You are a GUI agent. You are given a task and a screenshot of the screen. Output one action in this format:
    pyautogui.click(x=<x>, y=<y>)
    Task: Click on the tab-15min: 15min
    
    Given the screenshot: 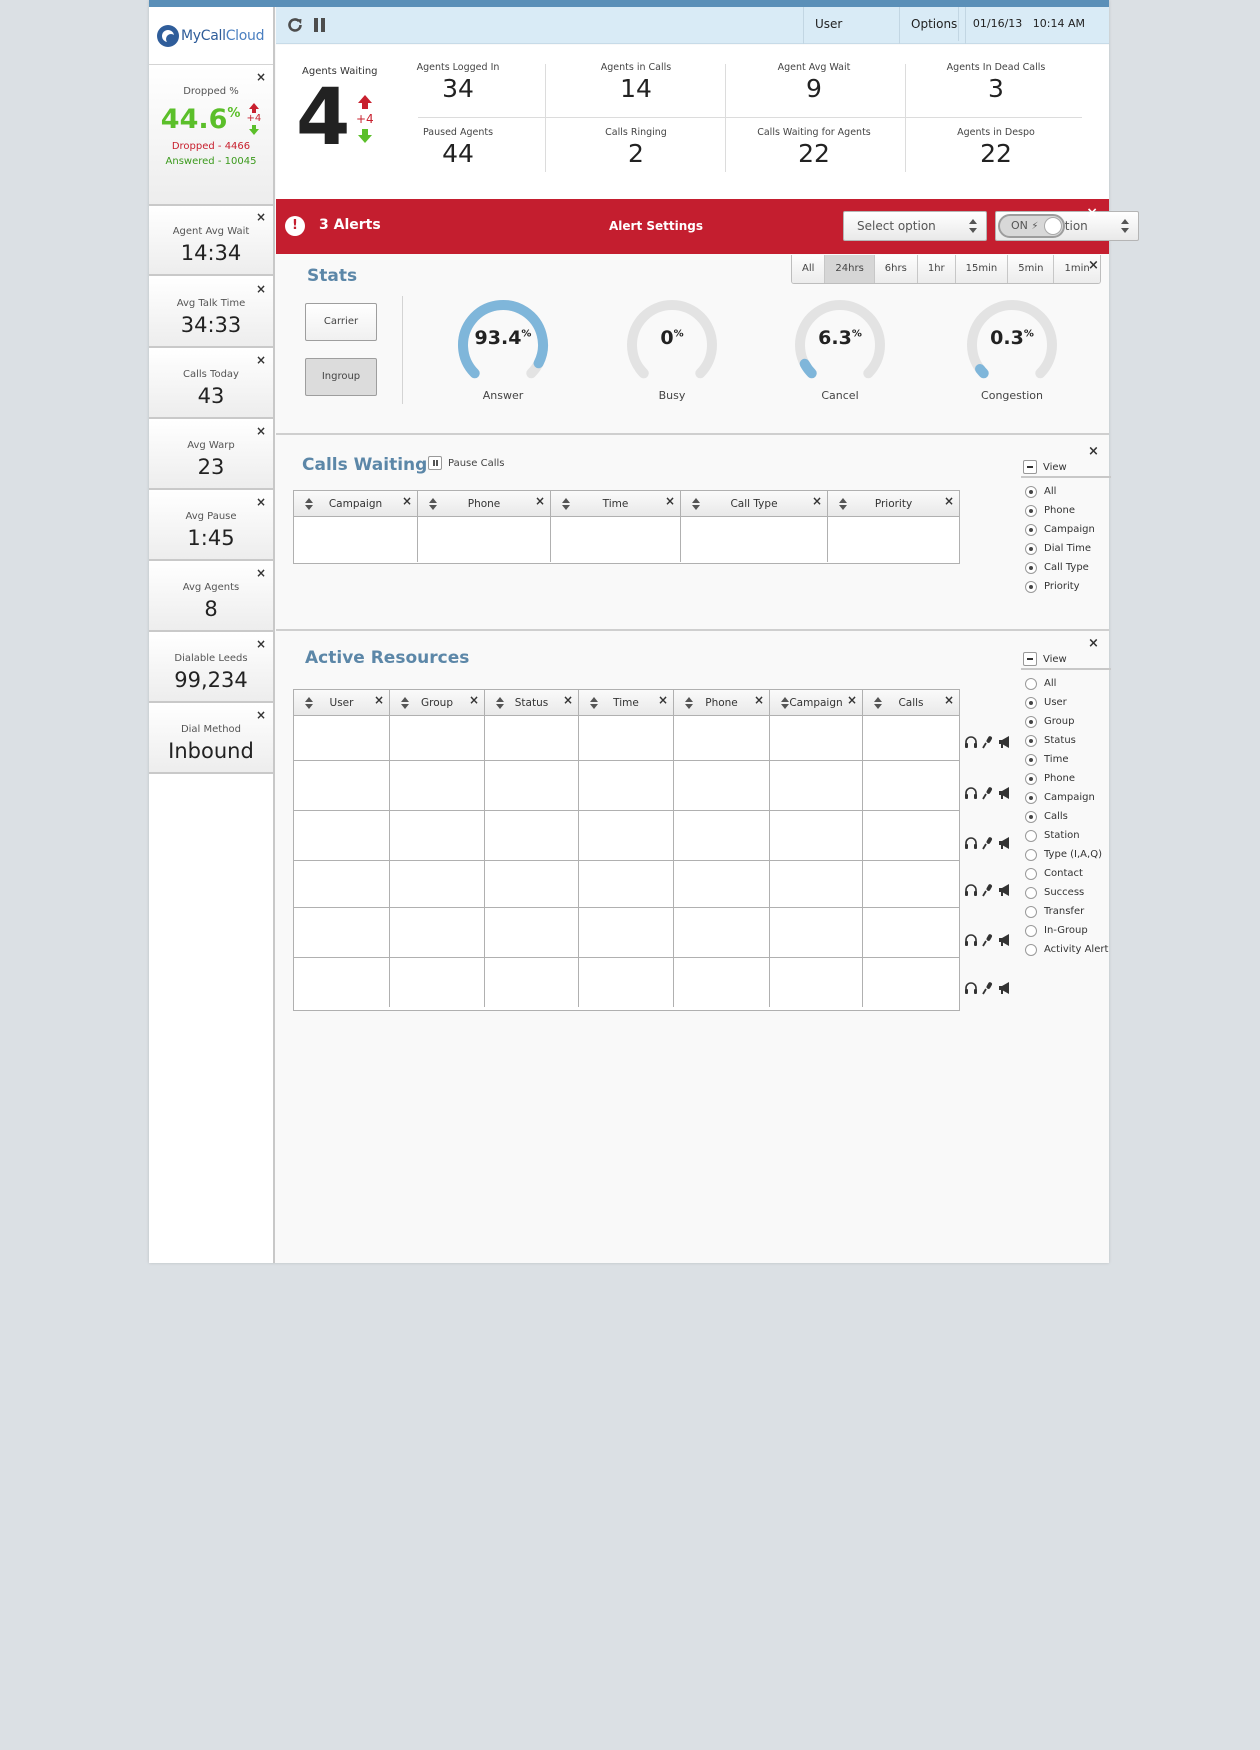 What is the action you would take?
    pyautogui.click(x=982, y=269)
    